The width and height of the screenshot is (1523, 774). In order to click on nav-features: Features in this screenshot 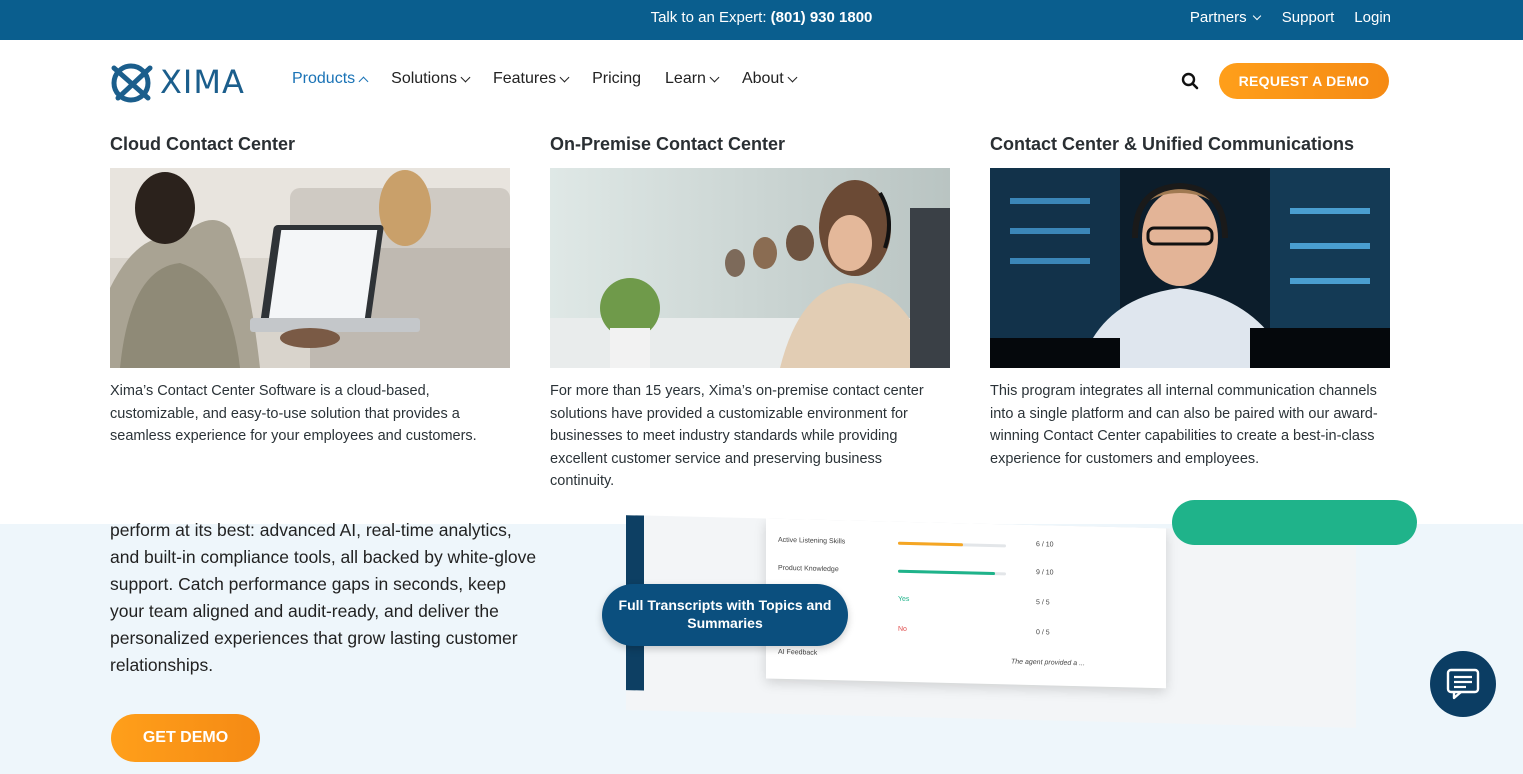, I will do `click(531, 79)`.